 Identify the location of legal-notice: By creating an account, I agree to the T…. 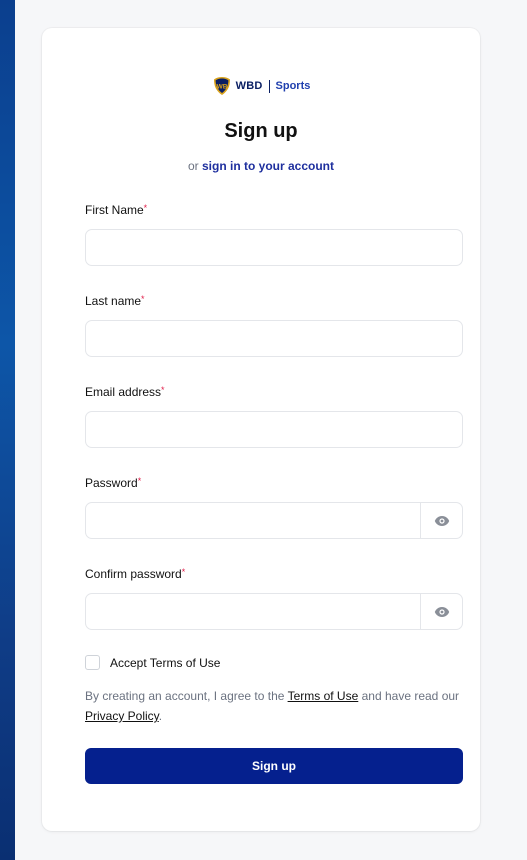
(277, 706).